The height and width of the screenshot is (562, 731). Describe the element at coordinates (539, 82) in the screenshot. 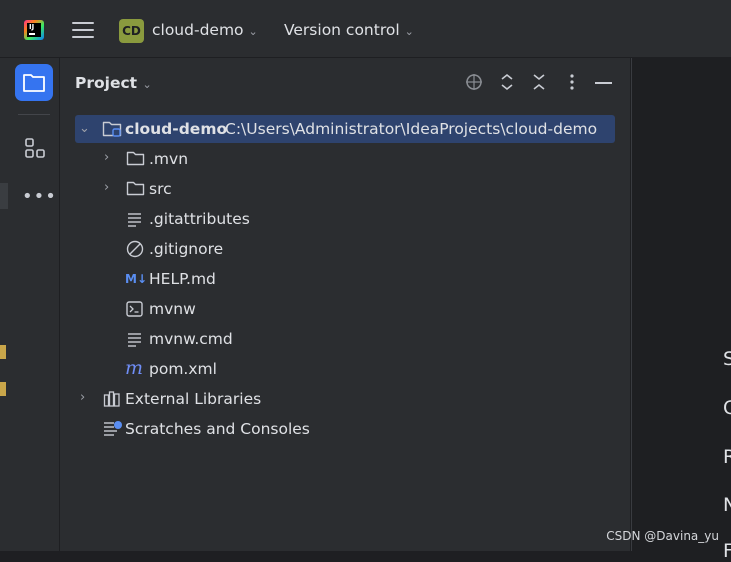

I see `collapse-all-icon` at that location.